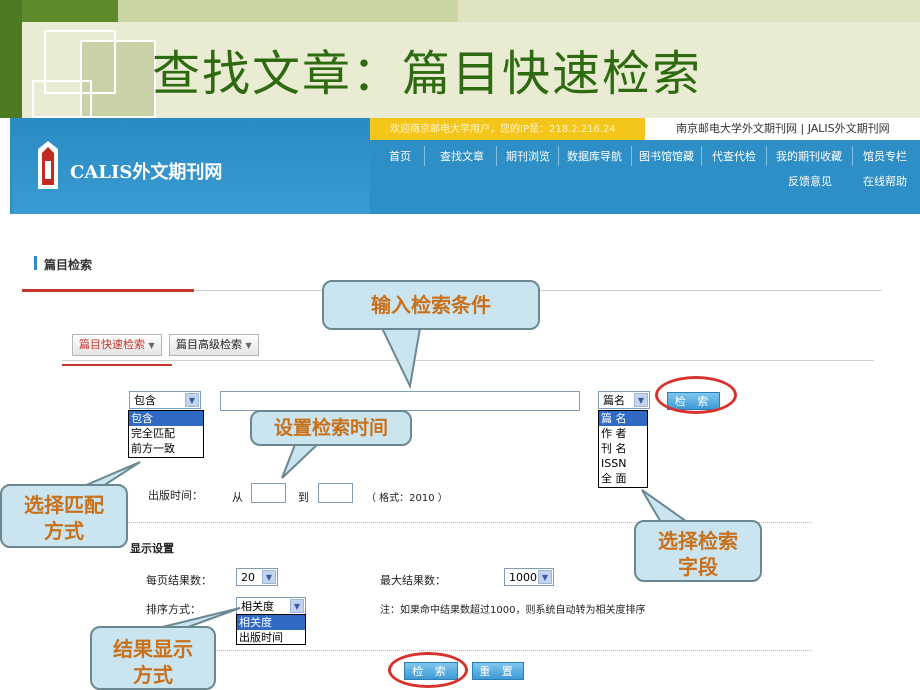 The width and height of the screenshot is (920, 690). Describe the element at coordinates (698, 567) in the screenshot. I see `callout-text: 字段` at that location.